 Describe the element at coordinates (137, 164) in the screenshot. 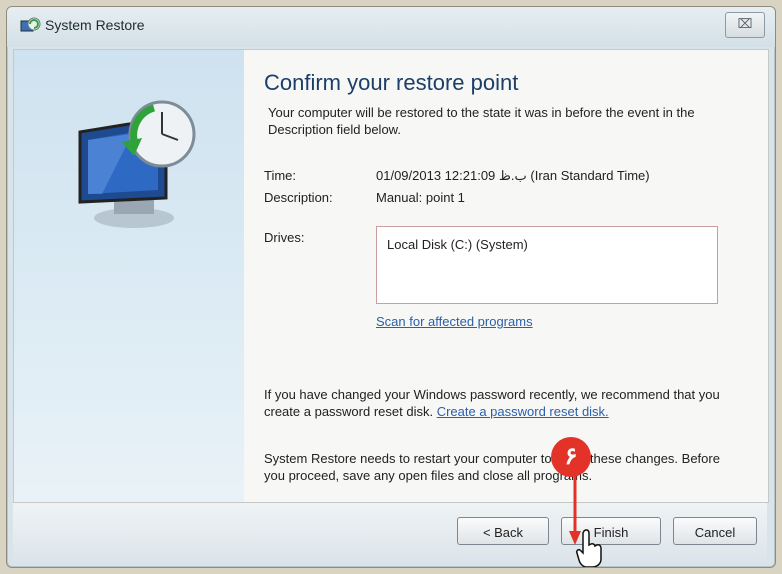

I see `restore-computer-clock-icon` at that location.